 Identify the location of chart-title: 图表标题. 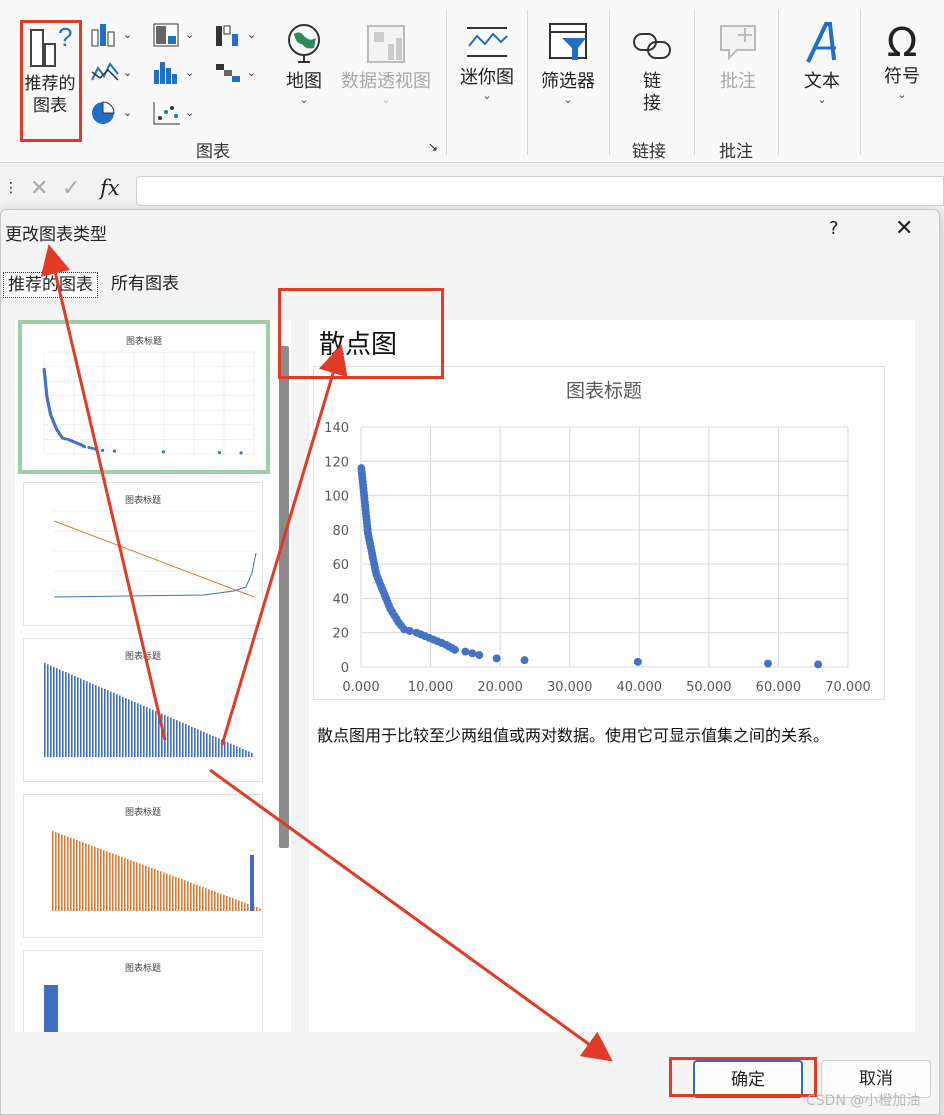
(604, 391).